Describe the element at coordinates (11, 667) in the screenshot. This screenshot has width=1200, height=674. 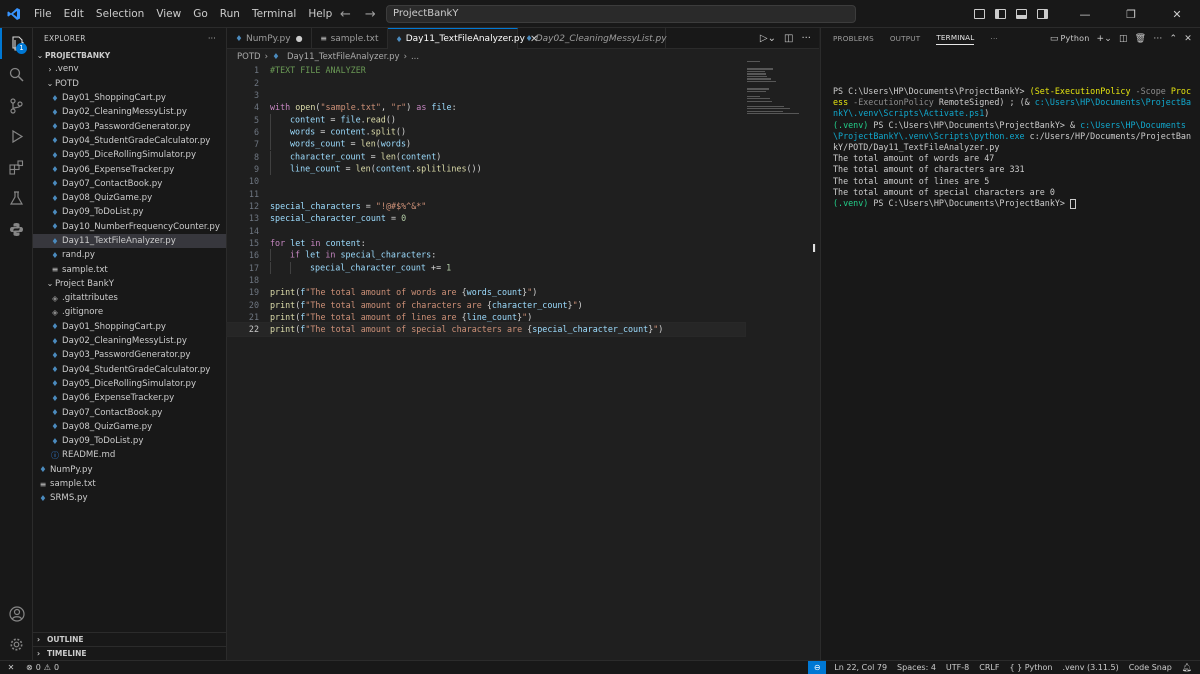
I see `remote-icon: ✕` at that location.